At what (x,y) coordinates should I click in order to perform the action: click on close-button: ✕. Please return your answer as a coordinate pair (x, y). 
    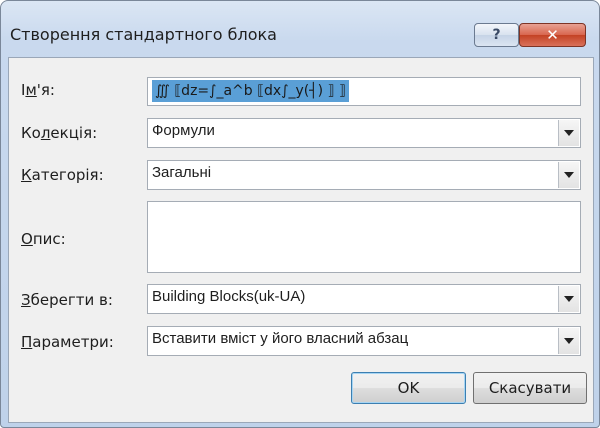
    Looking at the image, I should click on (552, 35).